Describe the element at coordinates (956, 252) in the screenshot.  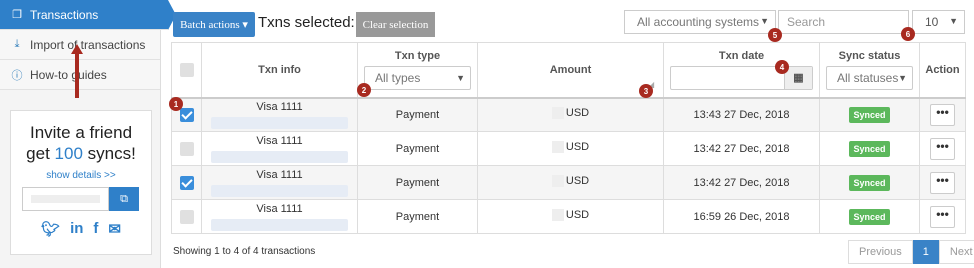
I see `next-page-button: Next` at that location.